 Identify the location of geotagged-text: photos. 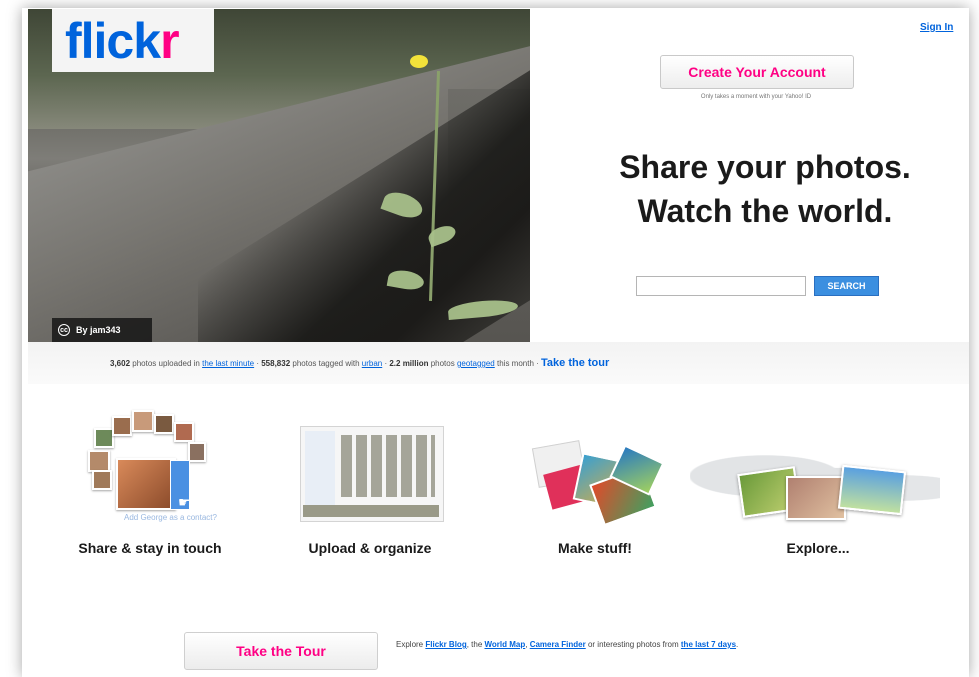
(442, 363).